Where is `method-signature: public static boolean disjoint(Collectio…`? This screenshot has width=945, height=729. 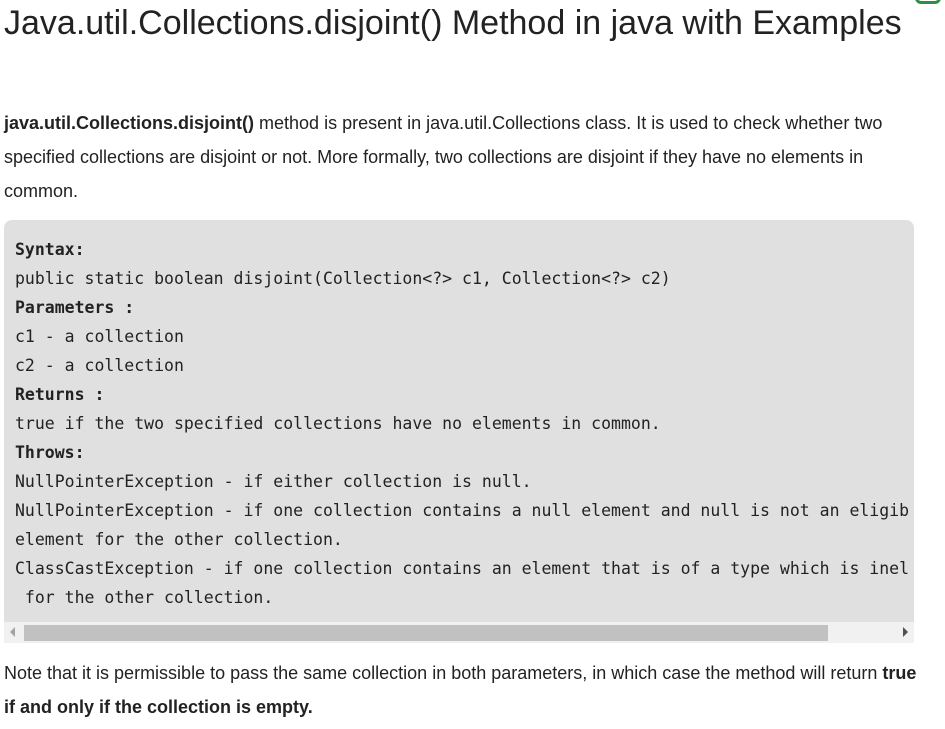
method-signature: public static boolean disjoint(Collectio… is located at coordinates (343, 278).